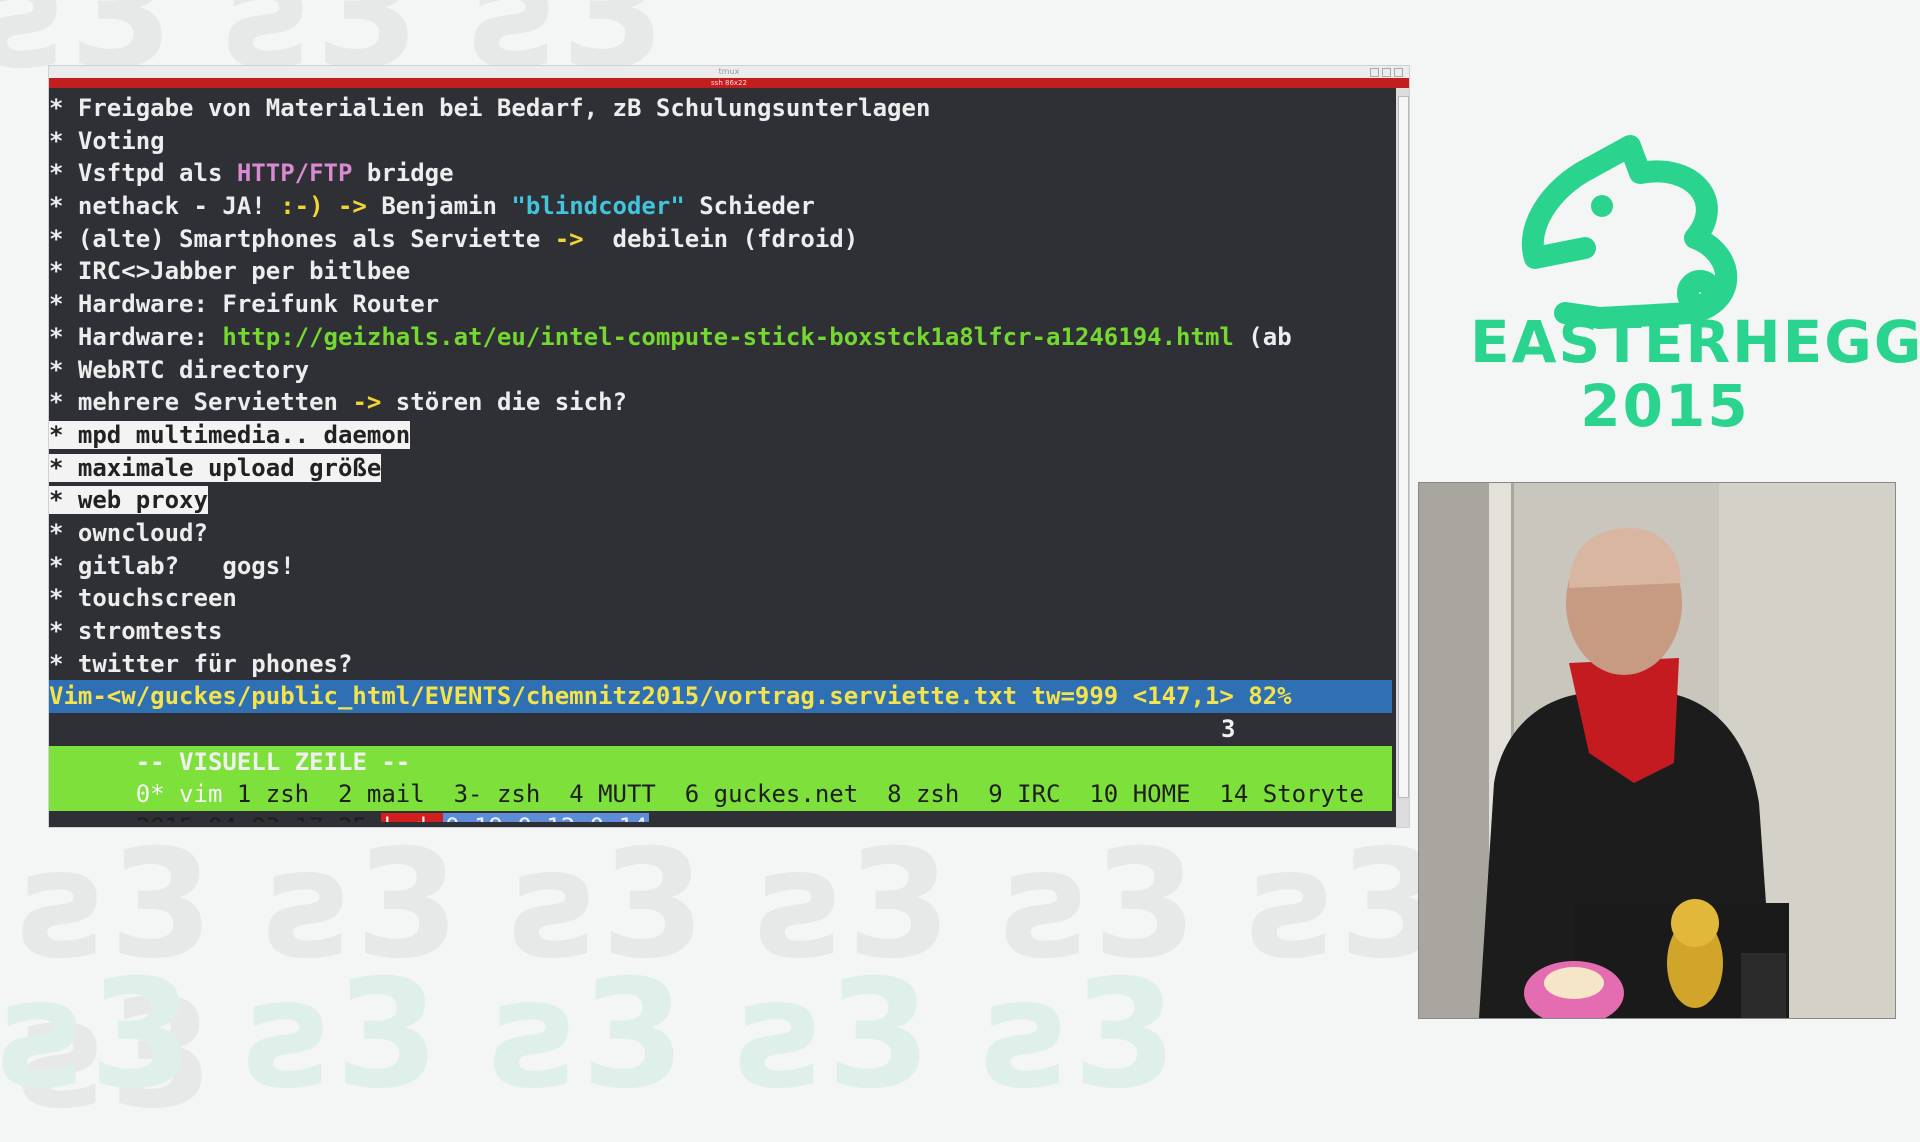 The image size is (1920, 1142). I want to click on buffer-text: * Vsftpd als, so click(143, 173).